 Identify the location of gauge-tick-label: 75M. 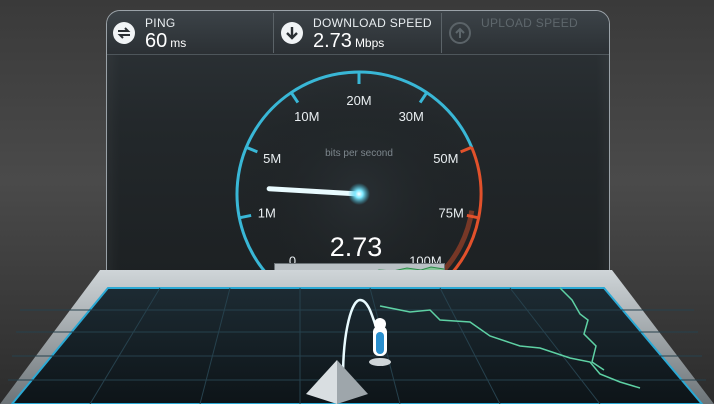
(451, 212).